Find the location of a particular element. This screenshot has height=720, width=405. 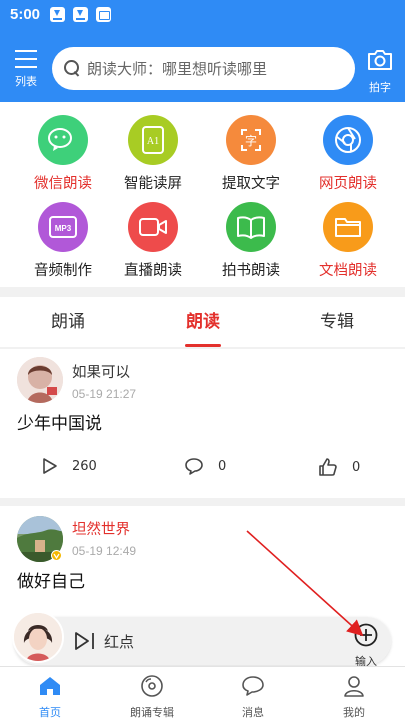

post-username: 如果可以 is located at coordinates (101, 371).